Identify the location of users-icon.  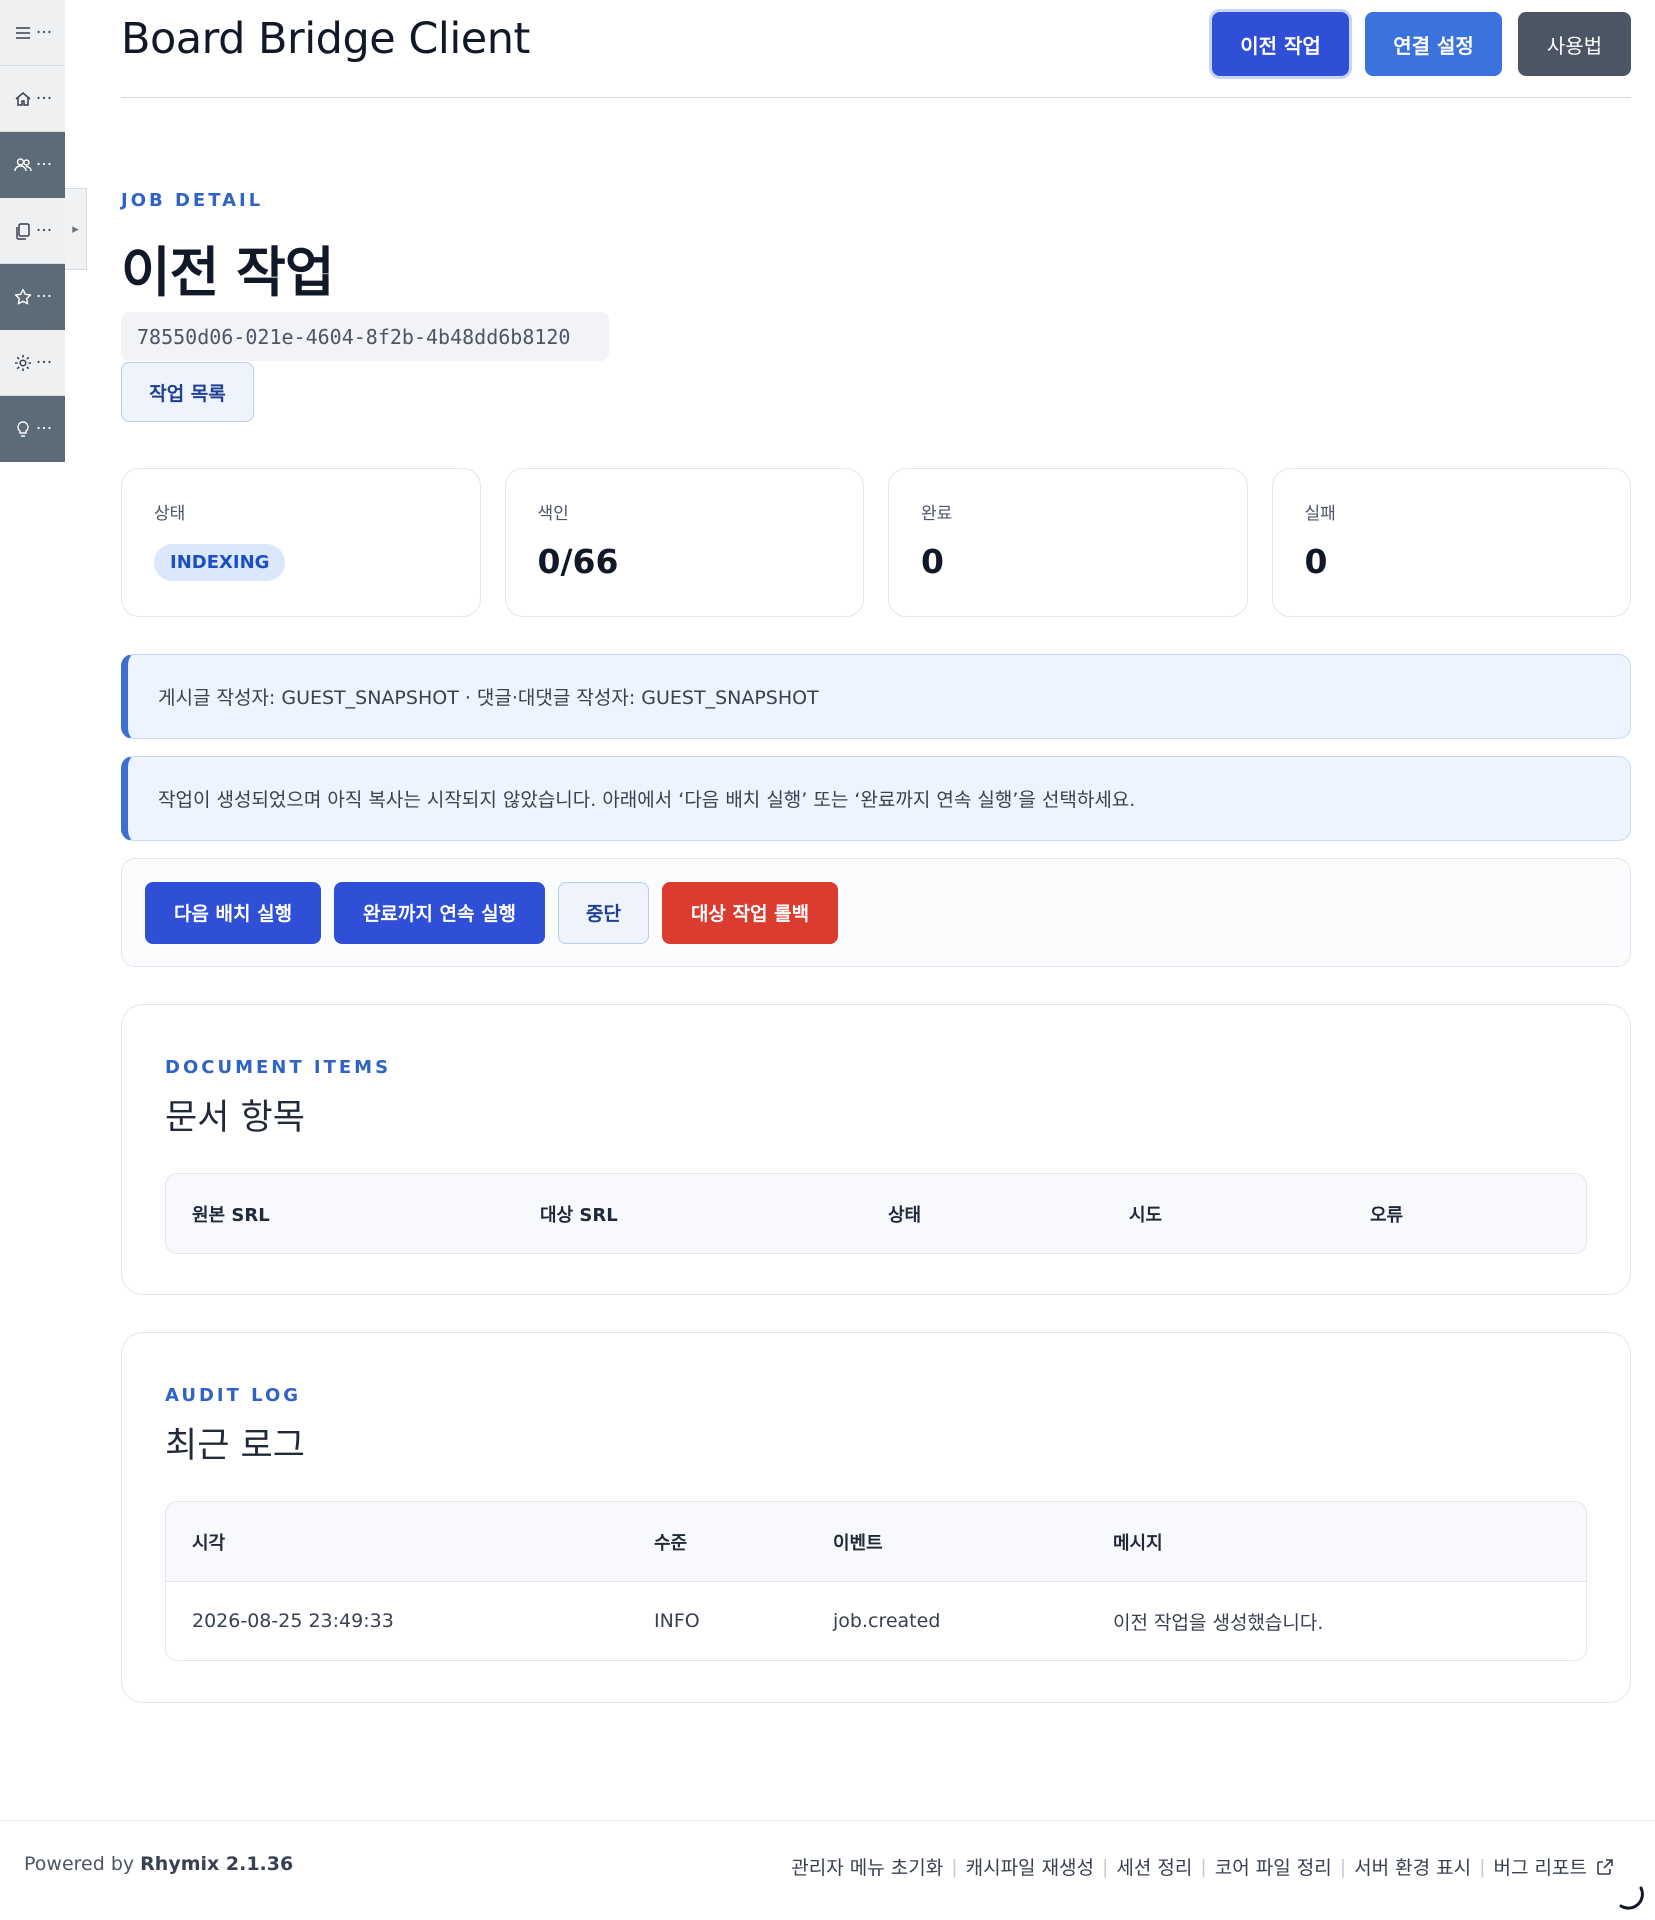
(23, 165).